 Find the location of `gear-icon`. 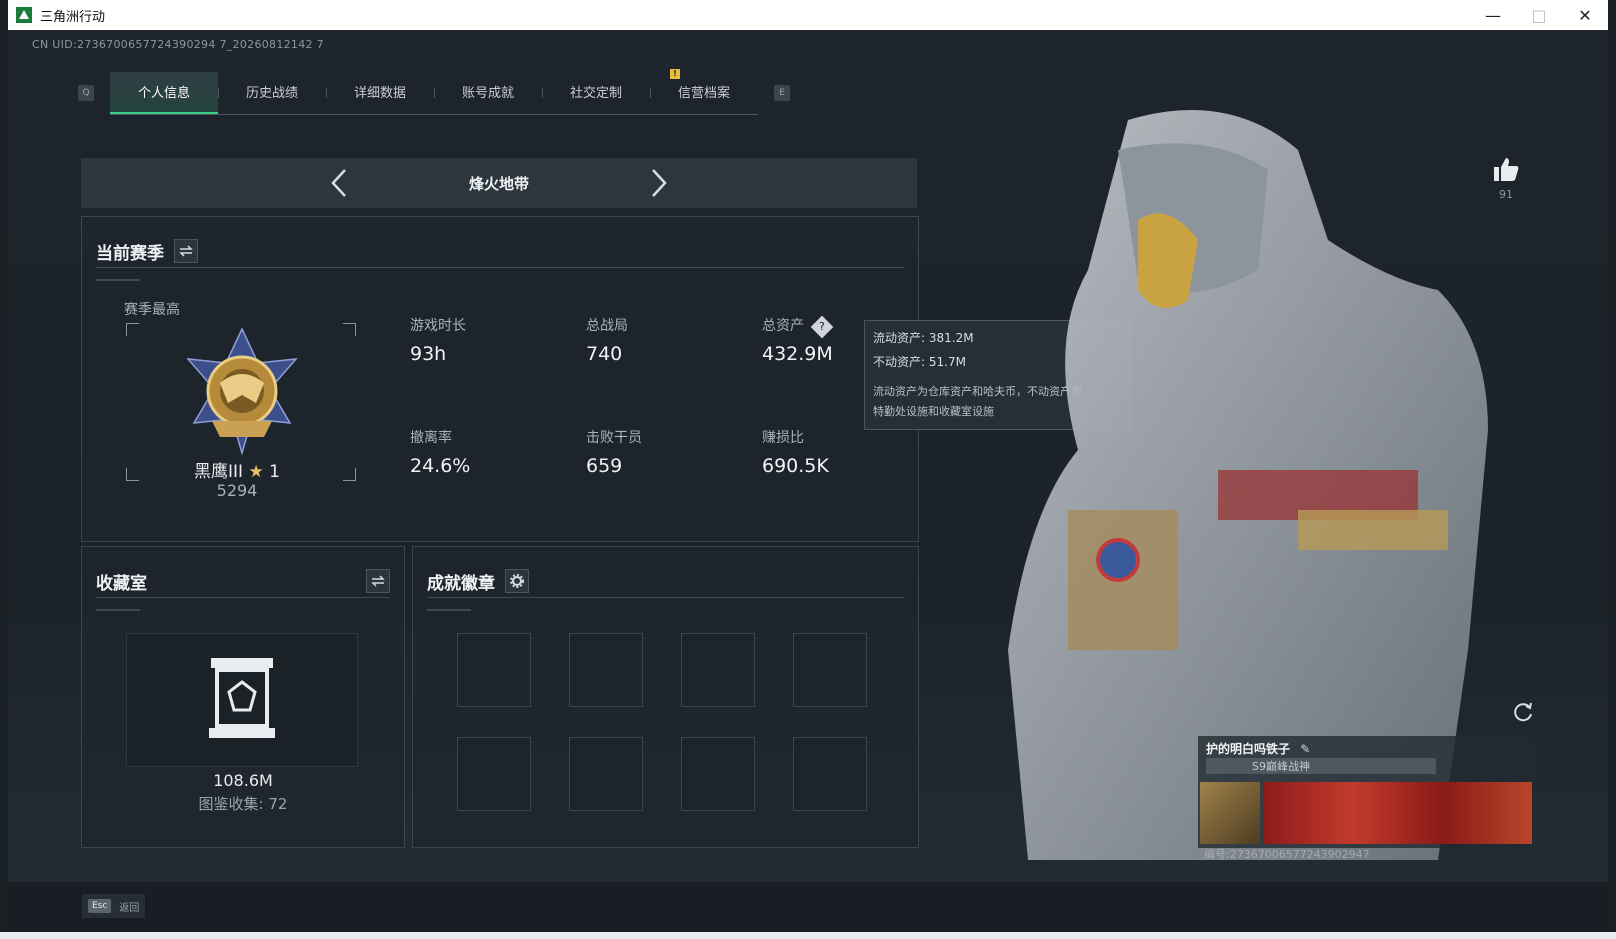

gear-icon is located at coordinates (517, 581).